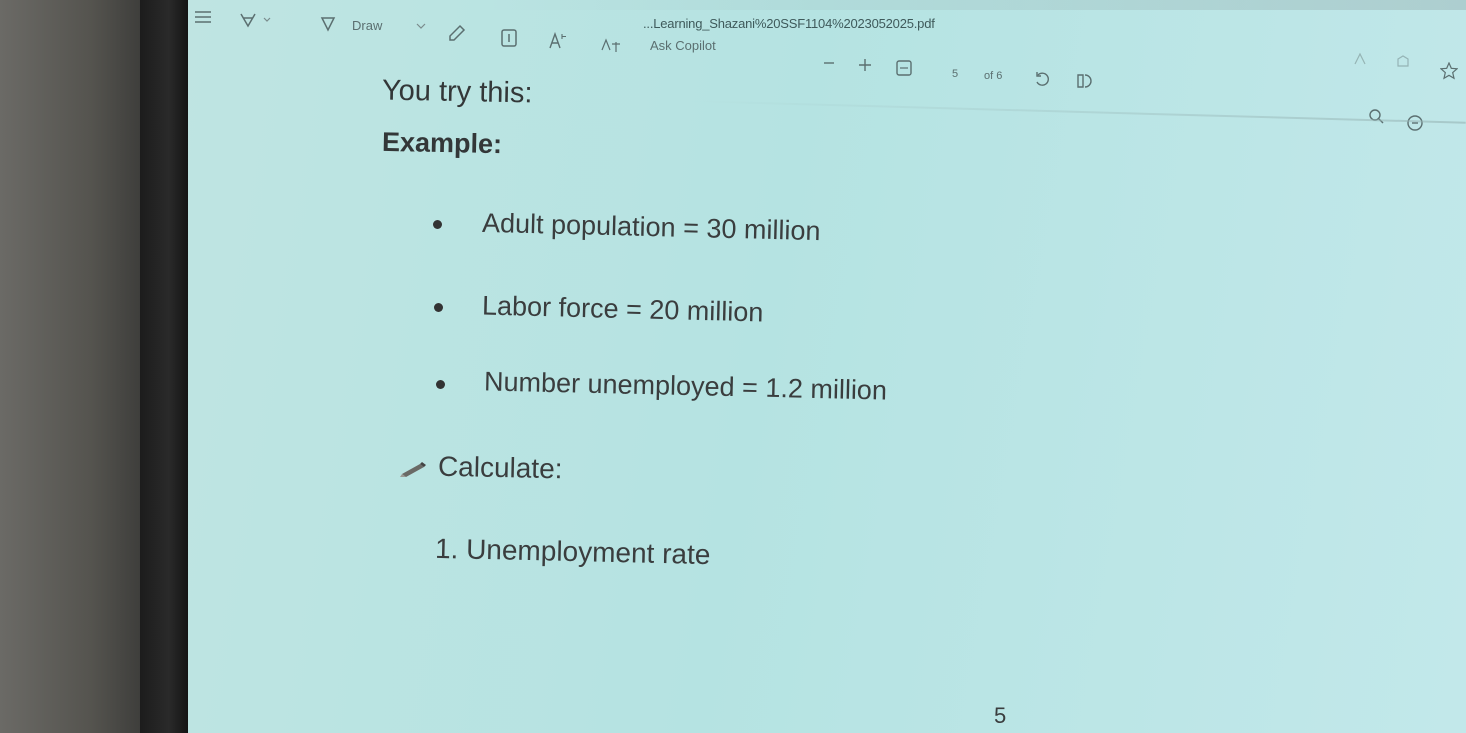 Image resolution: width=1466 pixels, height=733 pixels. Describe the element at coordinates (164, 366) in the screenshot. I see `monitor-bezel` at that location.